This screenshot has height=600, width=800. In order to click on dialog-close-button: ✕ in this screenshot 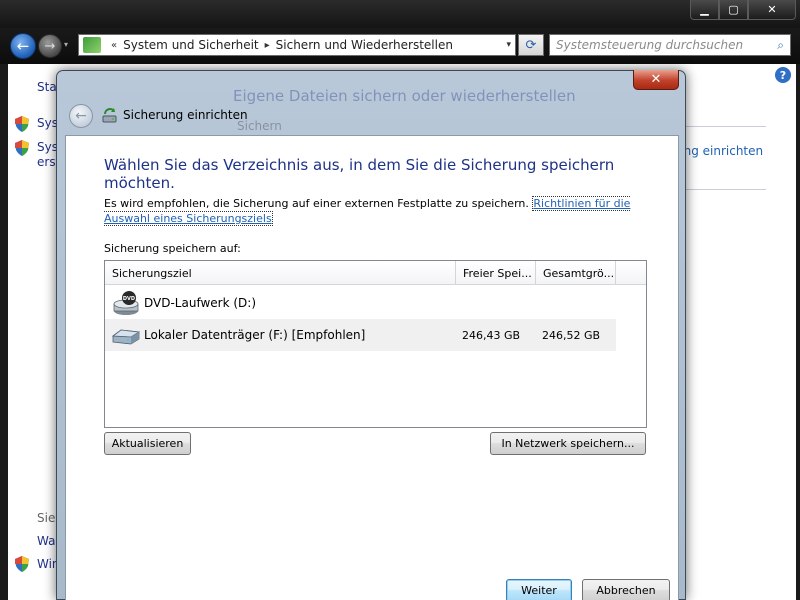, I will do `click(656, 80)`.